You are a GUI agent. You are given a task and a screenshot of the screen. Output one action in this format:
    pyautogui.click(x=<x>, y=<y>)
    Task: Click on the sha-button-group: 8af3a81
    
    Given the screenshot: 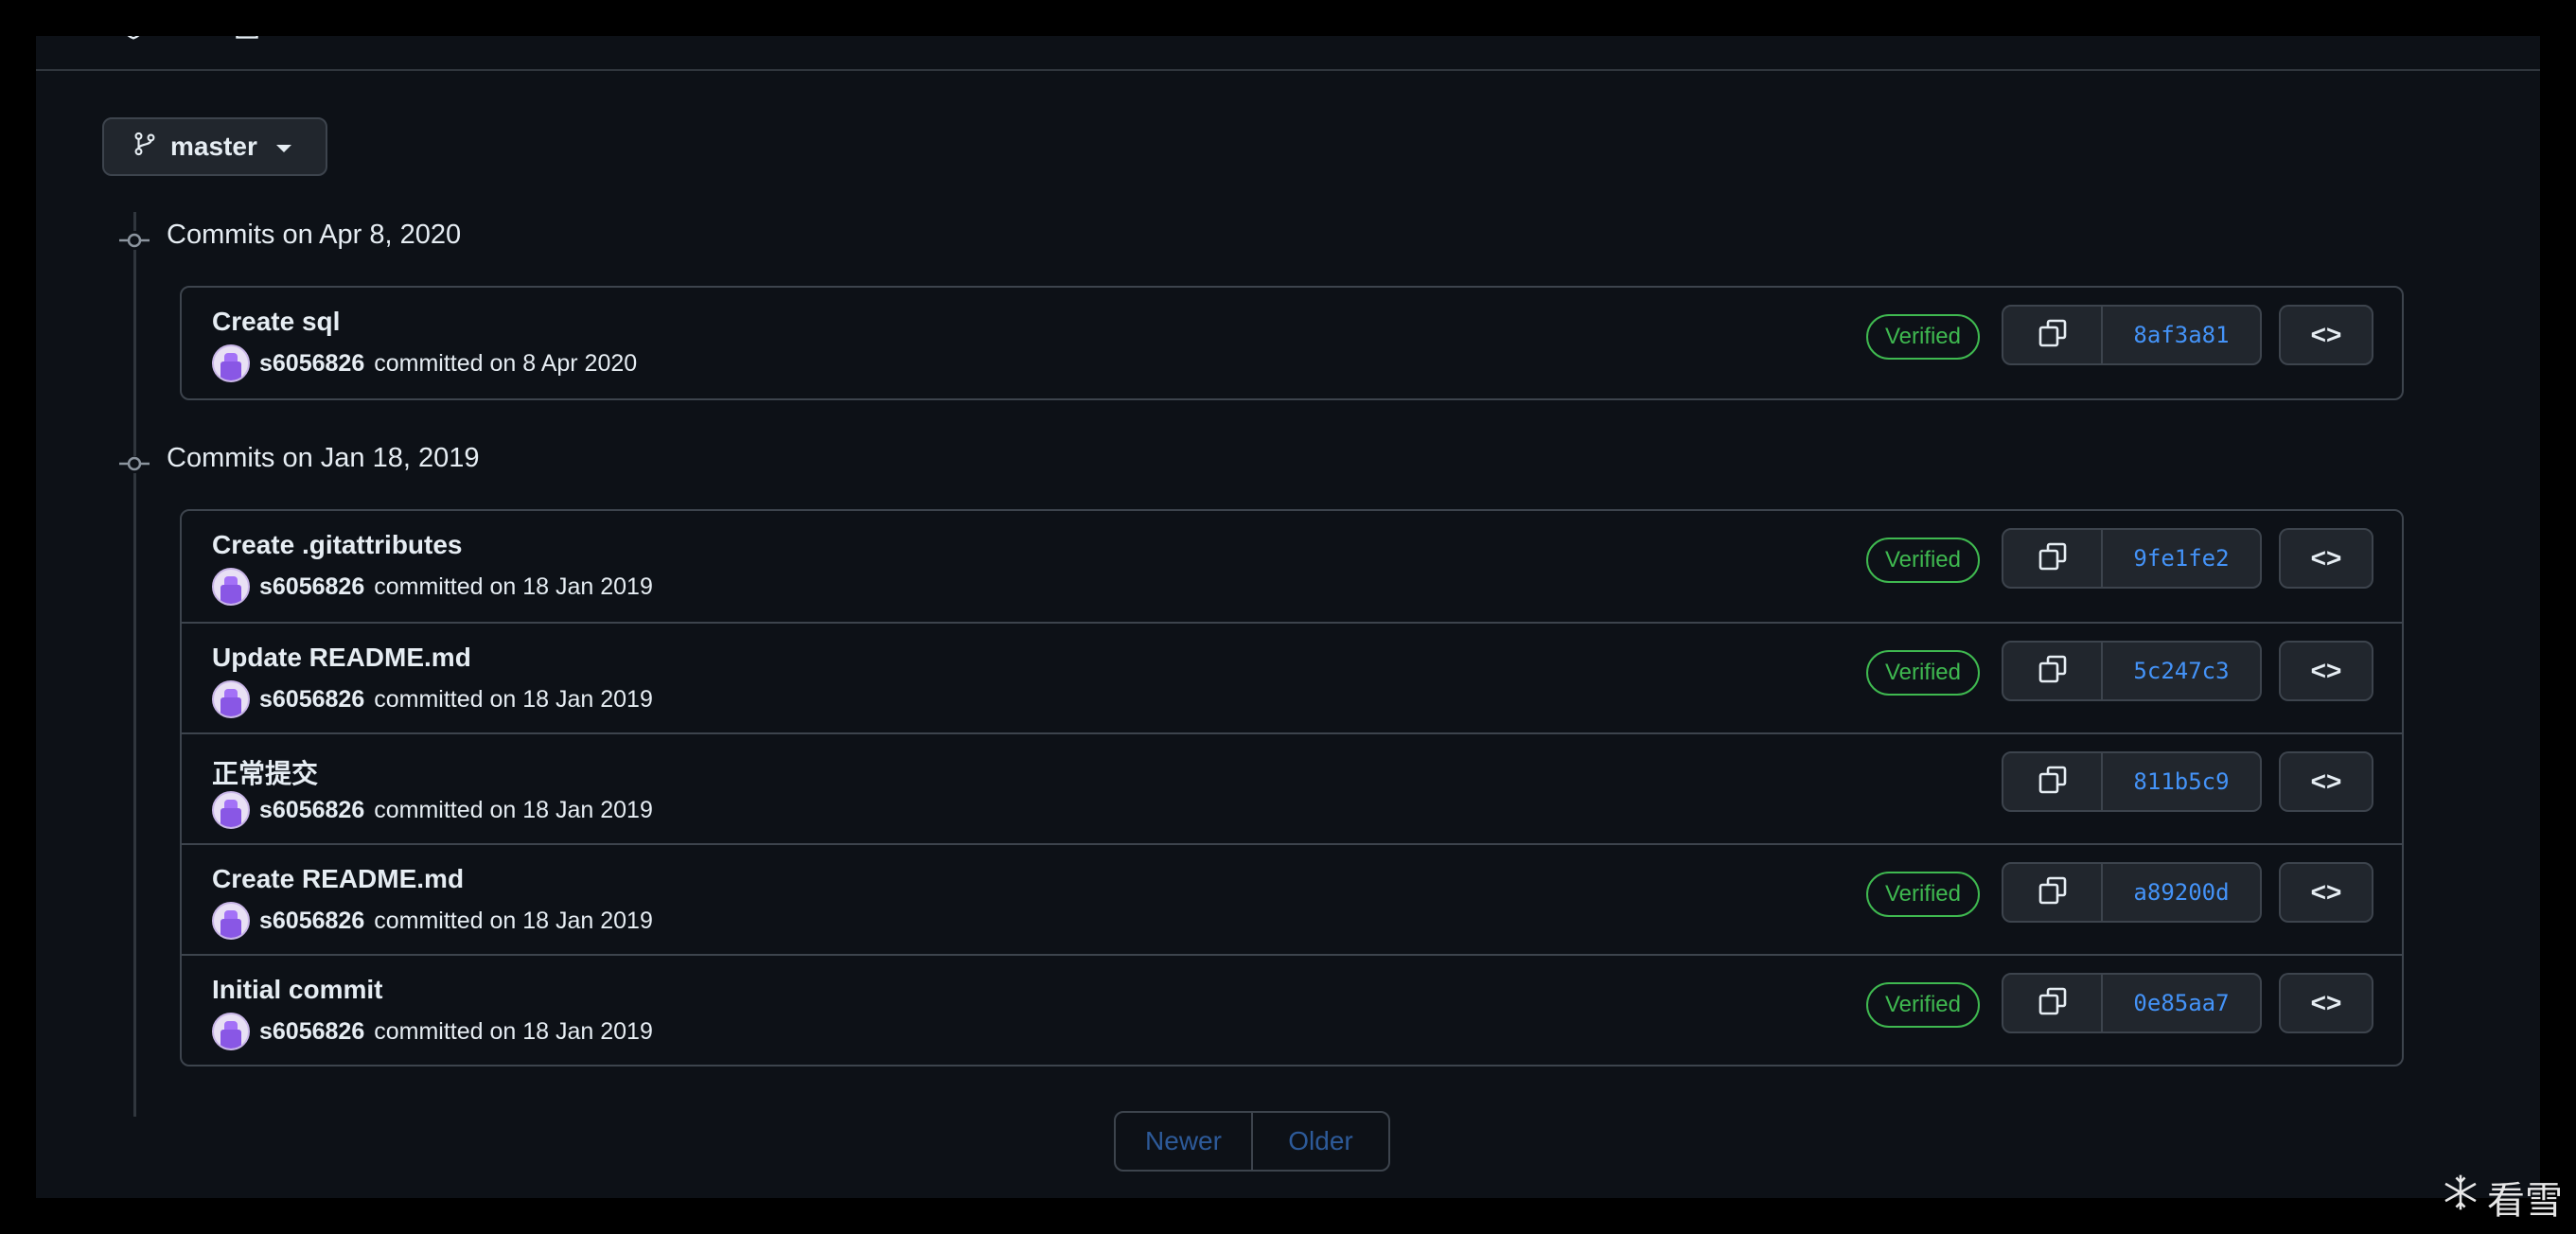 What is the action you would take?
    pyautogui.click(x=2132, y=335)
    